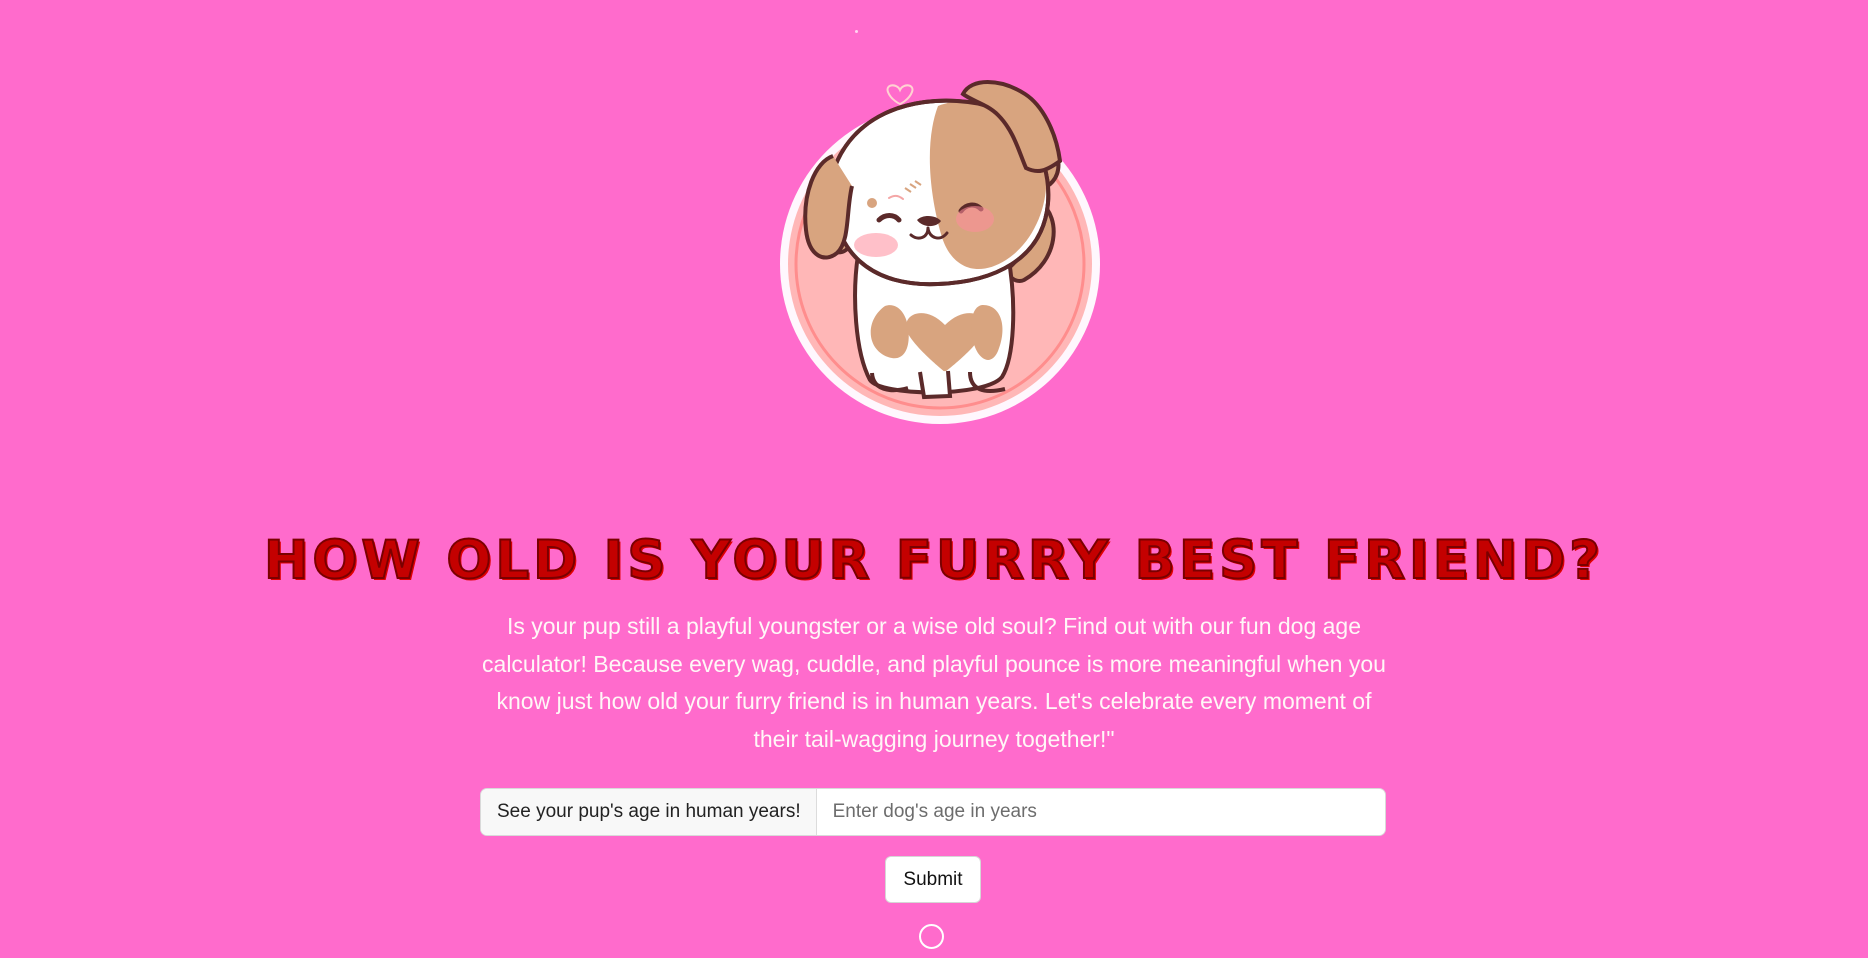 The height and width of the screenshot is (958, 1868). Describe the element at coordinates (933, 560) in the screenshot. I see `page-title: How old is your furry best friend?` at that location.